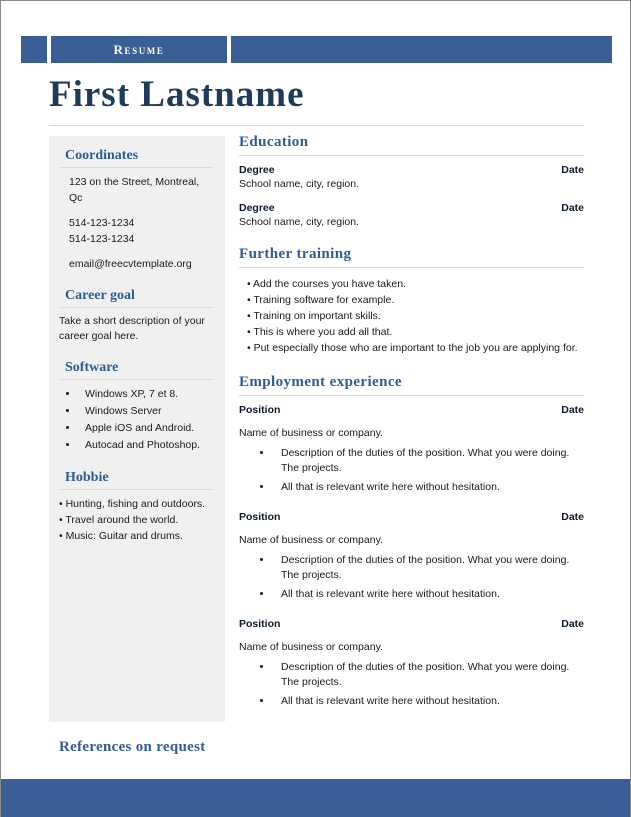 The image size is (631, 817). Describe the element at coordinates (147, 428) in the screenshot. I see `list-item: Apple iOS and Android.` at that location.